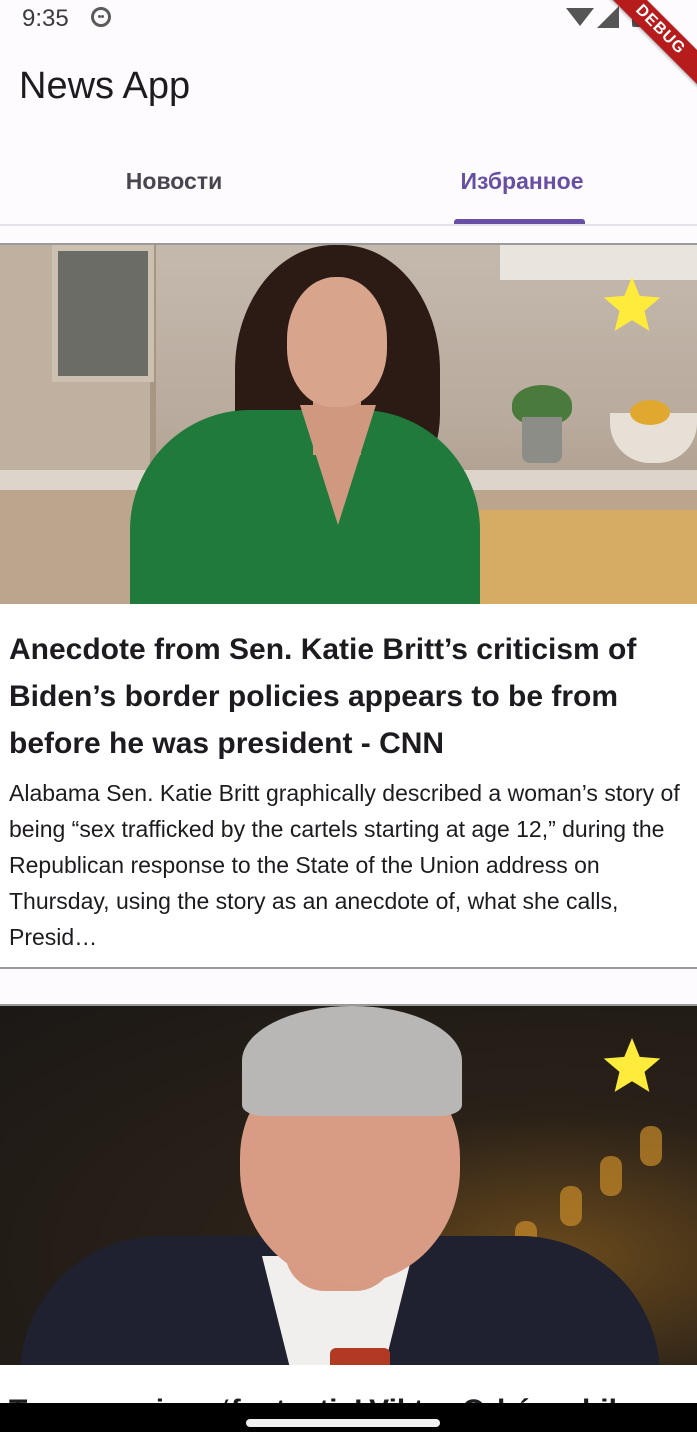  I want to click on app-bar: News App, so click(348, 88).